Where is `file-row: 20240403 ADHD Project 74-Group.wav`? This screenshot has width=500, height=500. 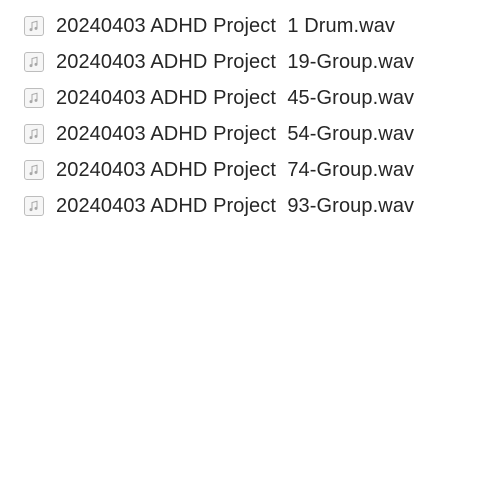
file-row: 20240403 ADHD Project 74-Group.wav is located at coordinates (250, 170).